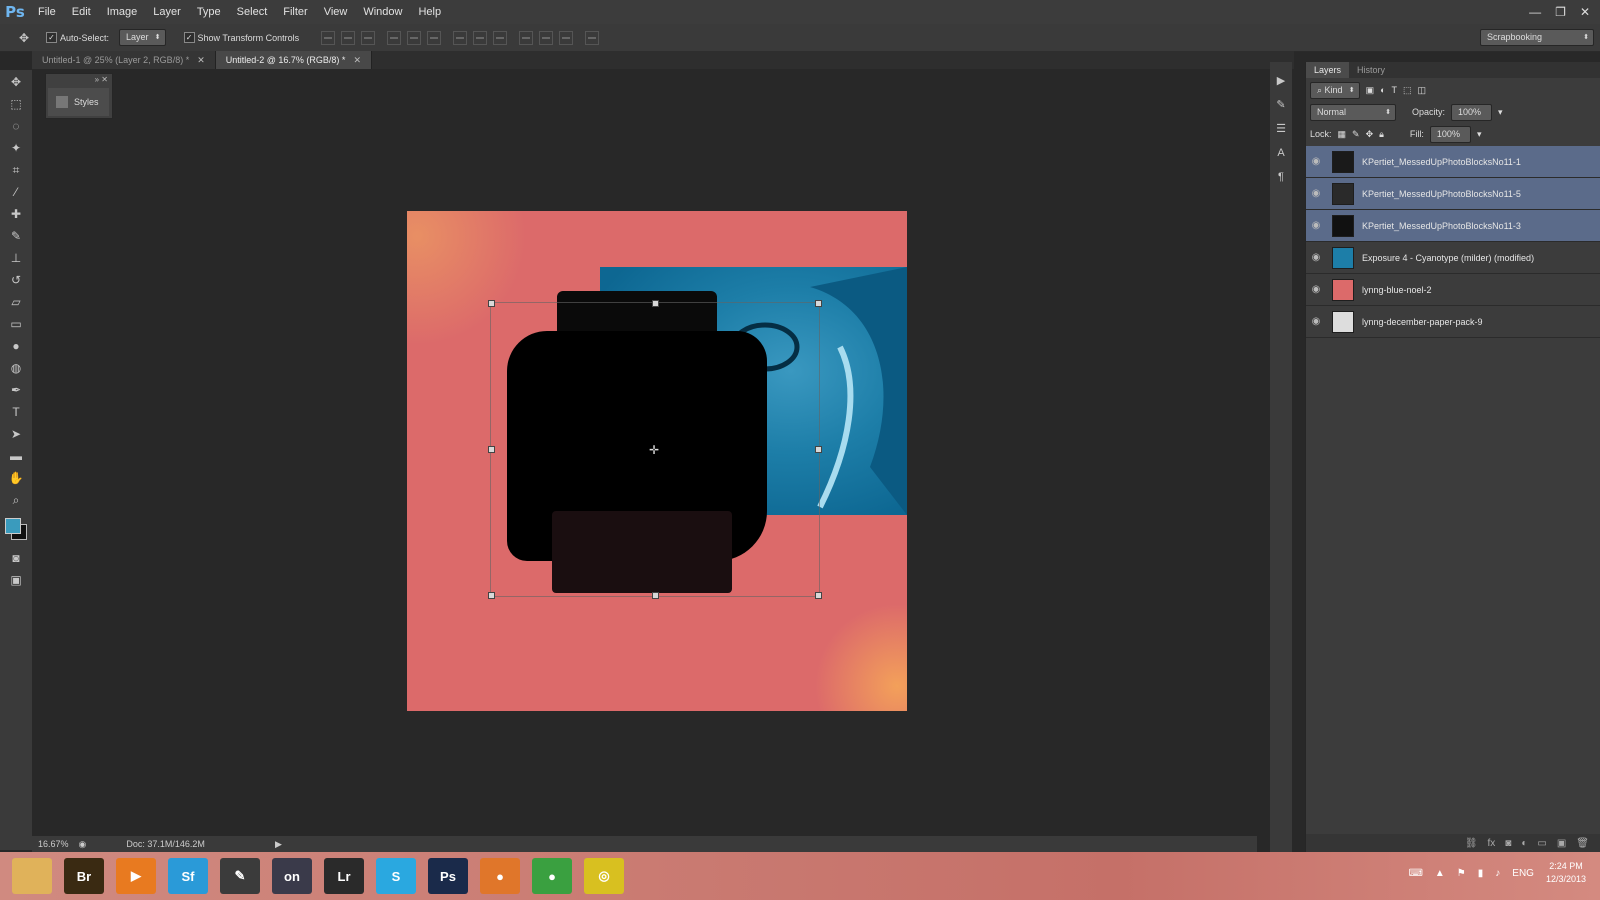 The height and width of the screenshot is (900, 1600). I want to click on filter-type-icon: T, so click(1395, 90).